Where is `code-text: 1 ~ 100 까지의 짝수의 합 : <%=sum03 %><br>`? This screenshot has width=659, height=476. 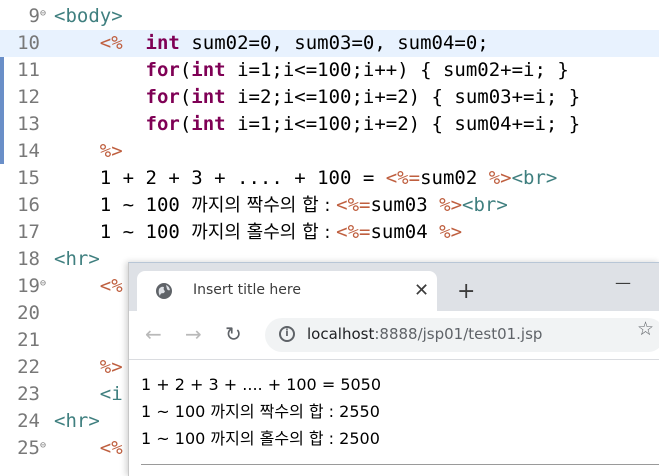 code-text: 1 ~ 100 까지의 짝수의 합 : <%=sum03 %><br> is located at coordinates (281, 205).